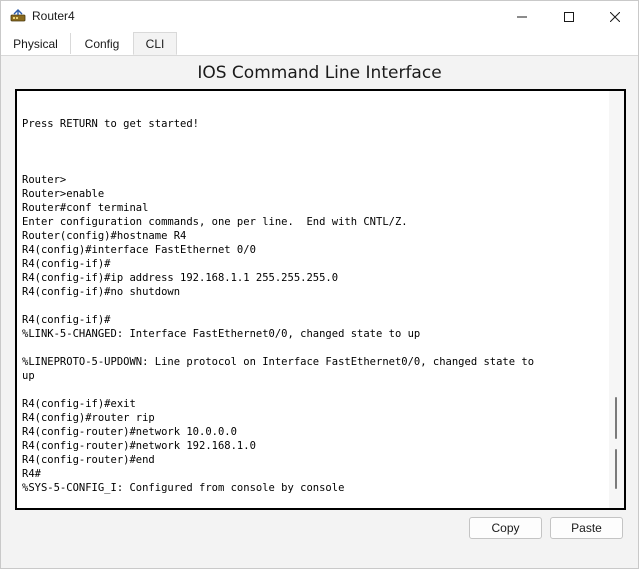  I want to click on tab-bar: Physical Config CLI, so click(319, 44).